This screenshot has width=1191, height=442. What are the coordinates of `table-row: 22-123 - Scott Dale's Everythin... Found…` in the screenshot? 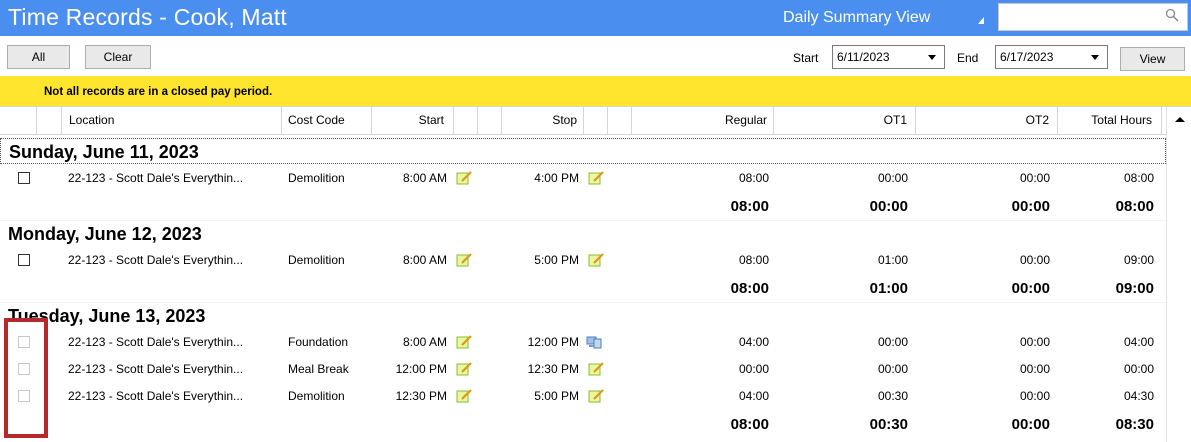 It's located at (583, 342).